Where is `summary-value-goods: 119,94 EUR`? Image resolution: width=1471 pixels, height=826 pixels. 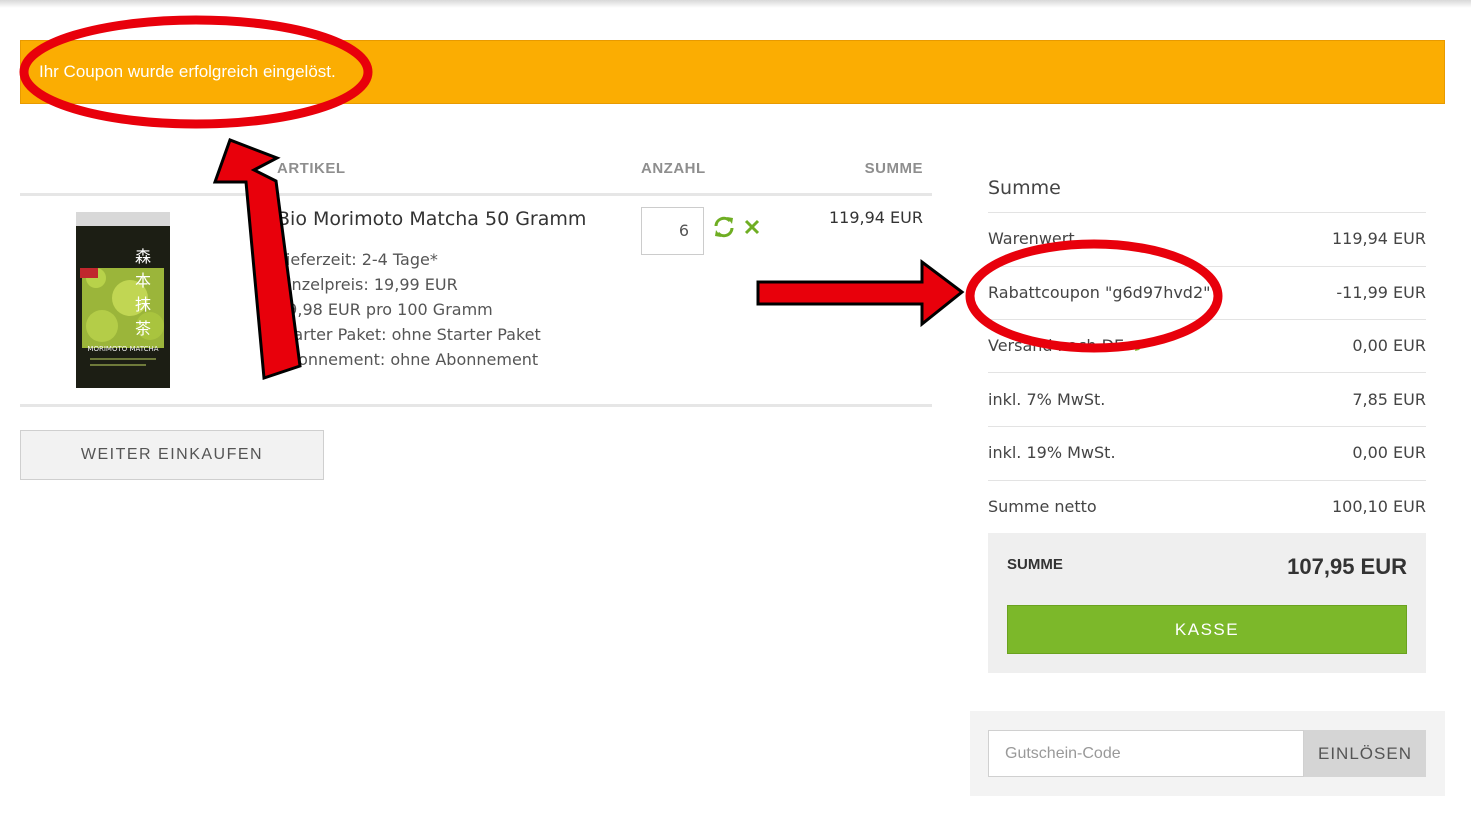 summary-value-goods: 119,94 EUR is located at coordinates (1378, 238).